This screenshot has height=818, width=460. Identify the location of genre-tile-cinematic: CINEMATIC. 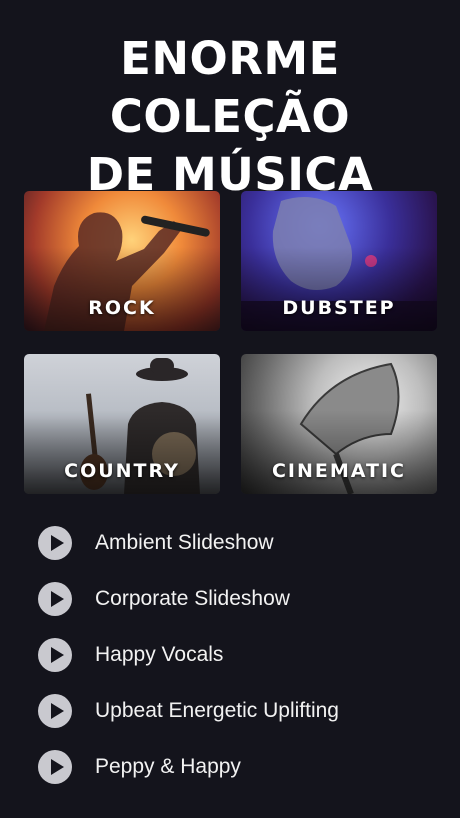
(339, 424).